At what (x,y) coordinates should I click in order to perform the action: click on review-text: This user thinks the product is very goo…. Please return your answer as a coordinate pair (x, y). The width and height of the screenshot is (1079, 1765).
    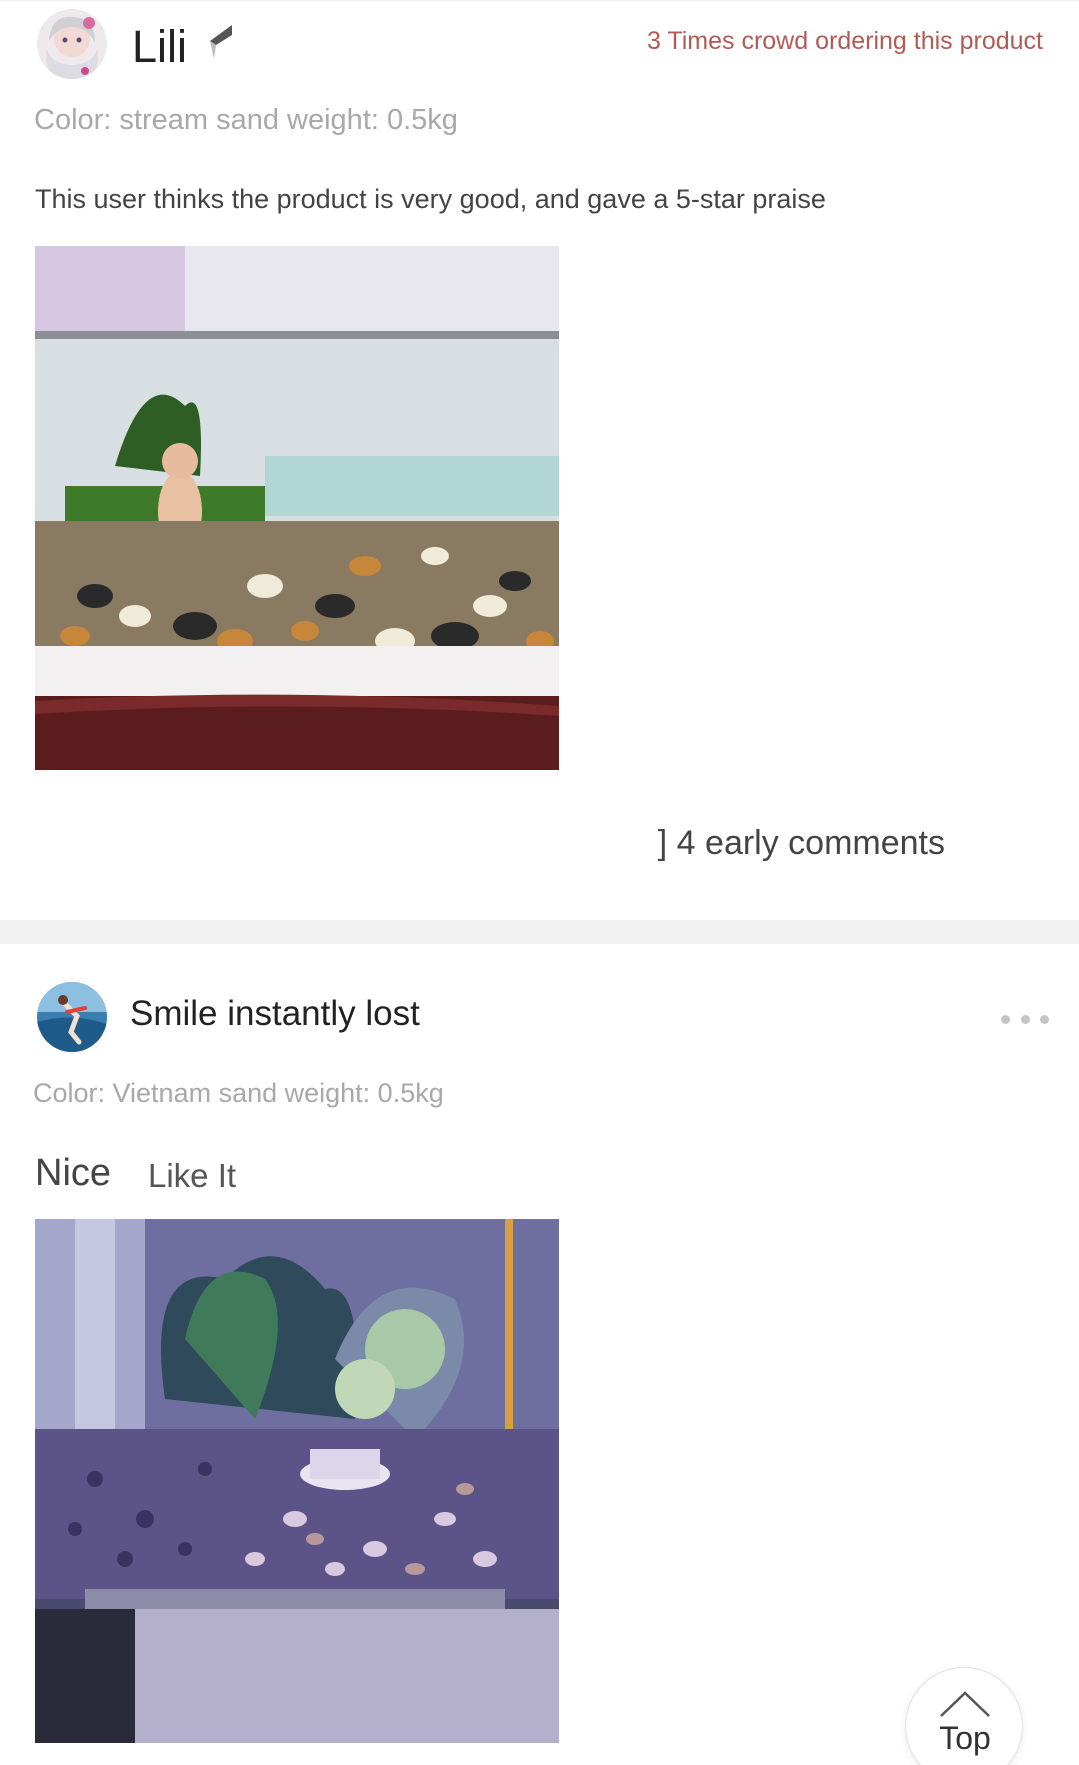
    Looking at the image, I should click on (430, 199).